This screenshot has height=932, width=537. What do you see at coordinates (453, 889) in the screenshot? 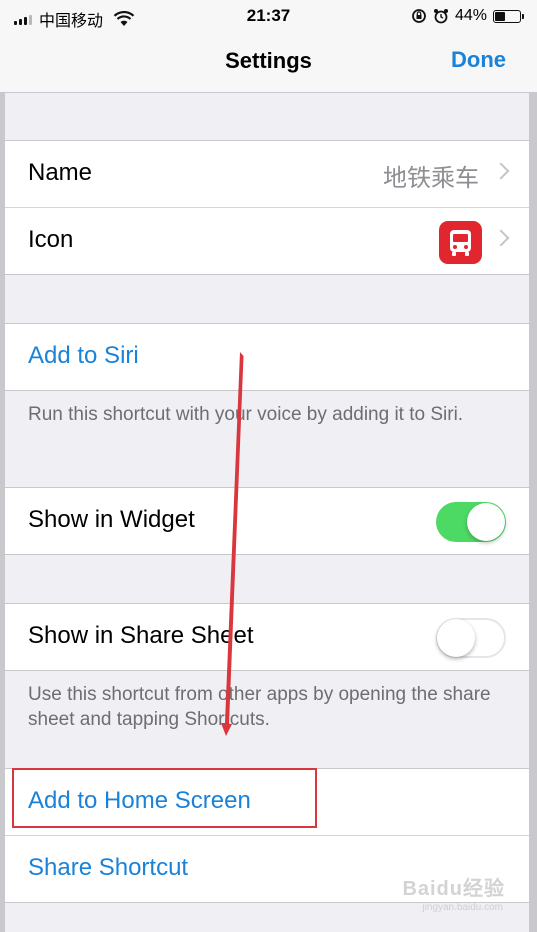
I see `watermark: Baidu经验` at bounding box center [453, 889].